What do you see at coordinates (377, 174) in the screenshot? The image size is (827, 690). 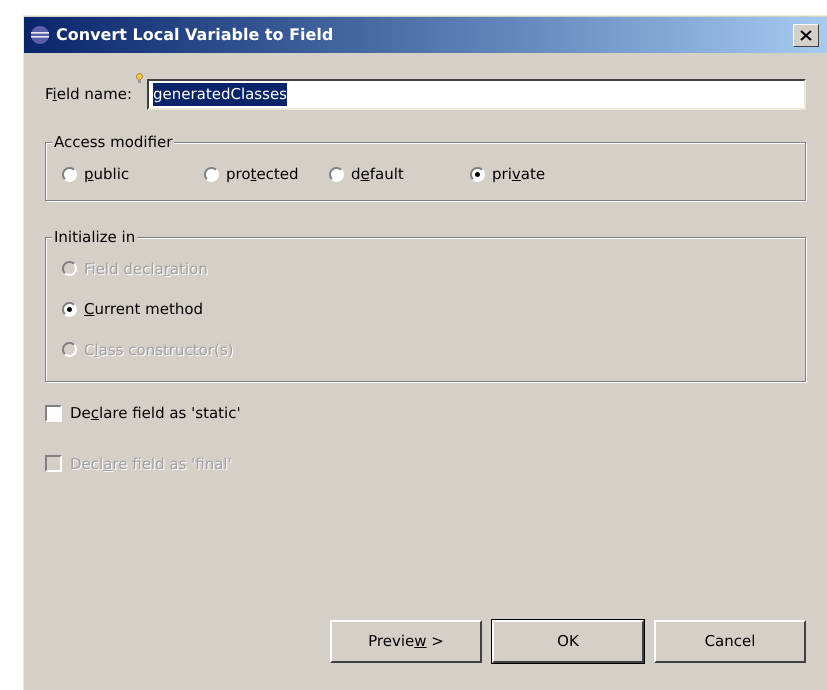 I see `radio-label: default` at bounding box center [377, 174].